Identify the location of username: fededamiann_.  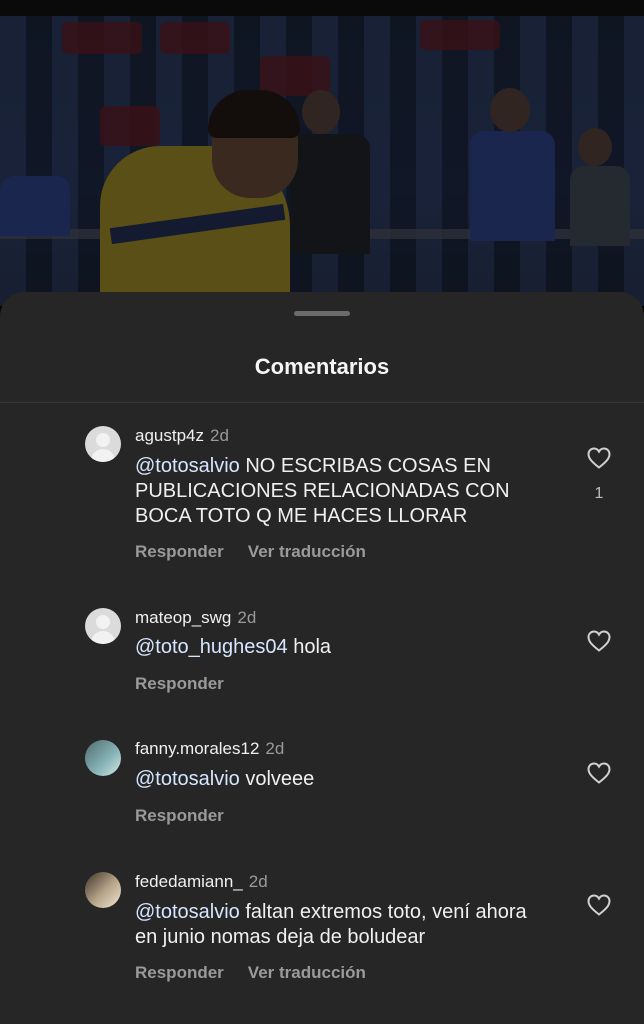
(189, 881).